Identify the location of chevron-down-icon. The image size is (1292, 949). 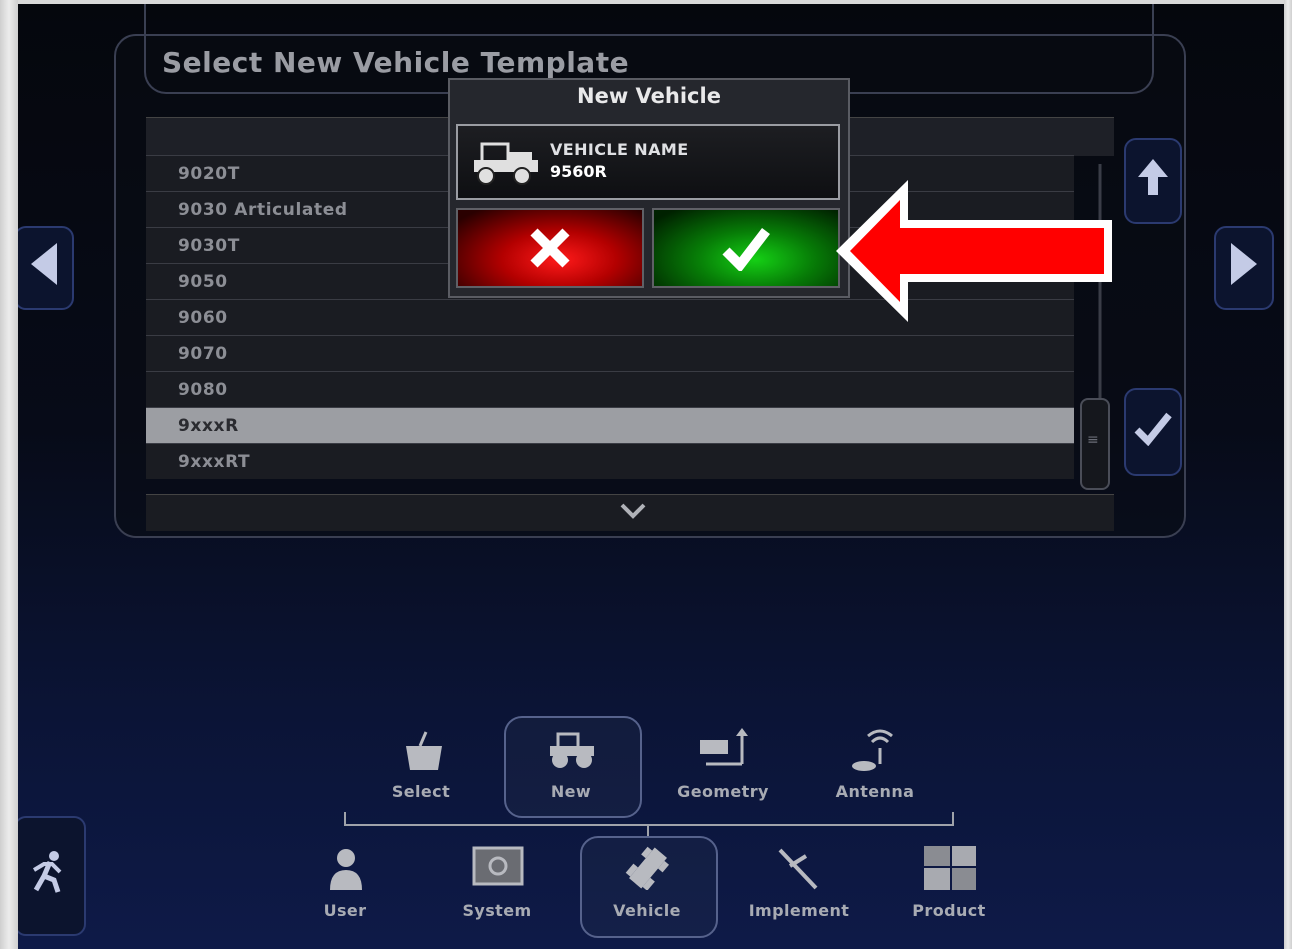
(633, 514).